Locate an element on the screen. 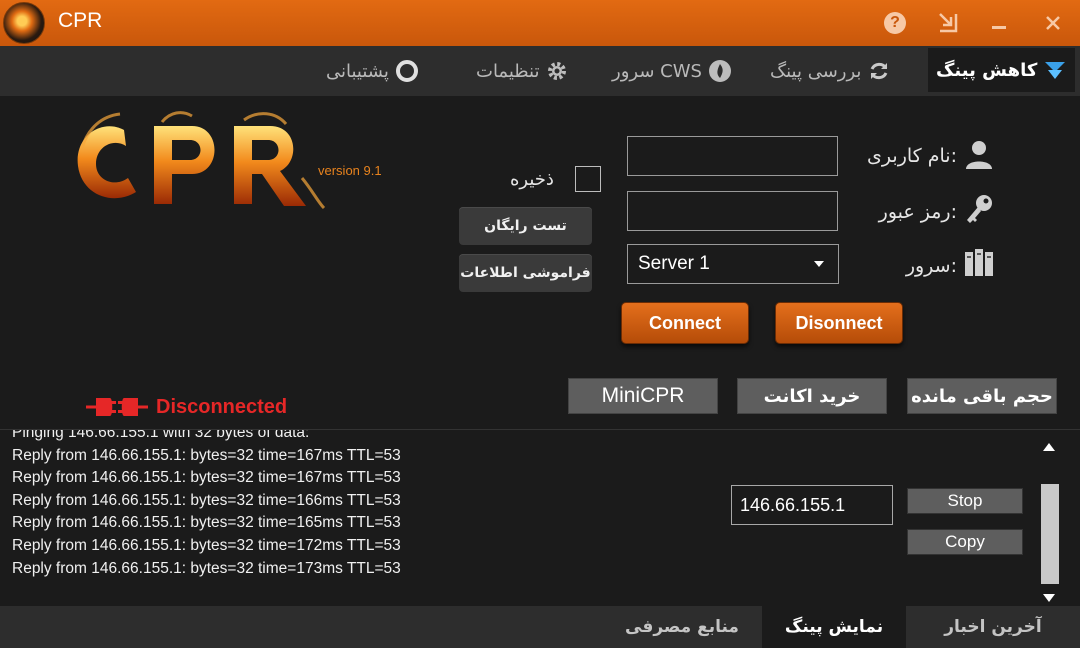 This screenshot has width=1080, height=648. tab-ping-check: بررسی پینگ is located at coordinates (830, 71).